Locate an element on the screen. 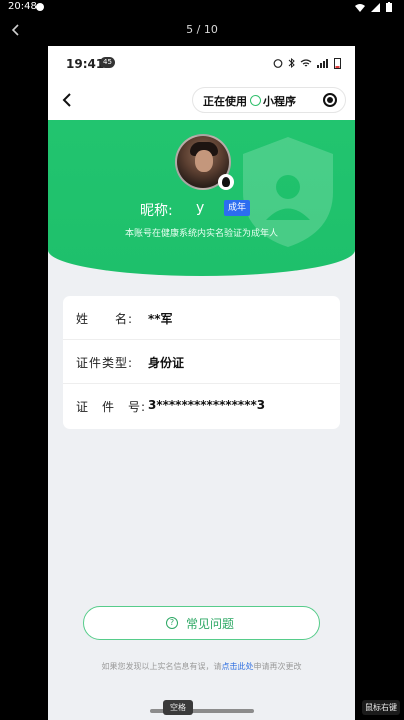 The width and height of the screenshot is (404, 720). right-click-button: 鼠标右键 is located at coordinates (381, 707).